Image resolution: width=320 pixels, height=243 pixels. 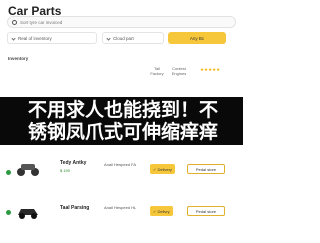 What do you see at coordinates (179, 71) in the screenshot?
I see `column-header: Contest Engines` at bounding box center [179, 71].